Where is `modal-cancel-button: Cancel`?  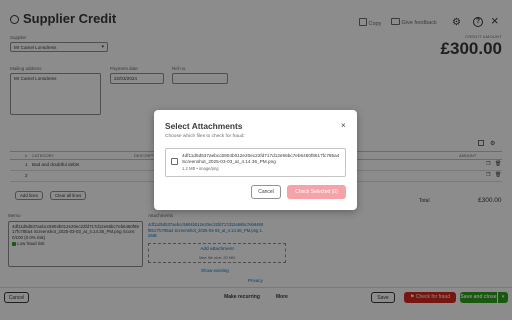
modal-cancel-button: Cancel is located at coordinates (266, 192).